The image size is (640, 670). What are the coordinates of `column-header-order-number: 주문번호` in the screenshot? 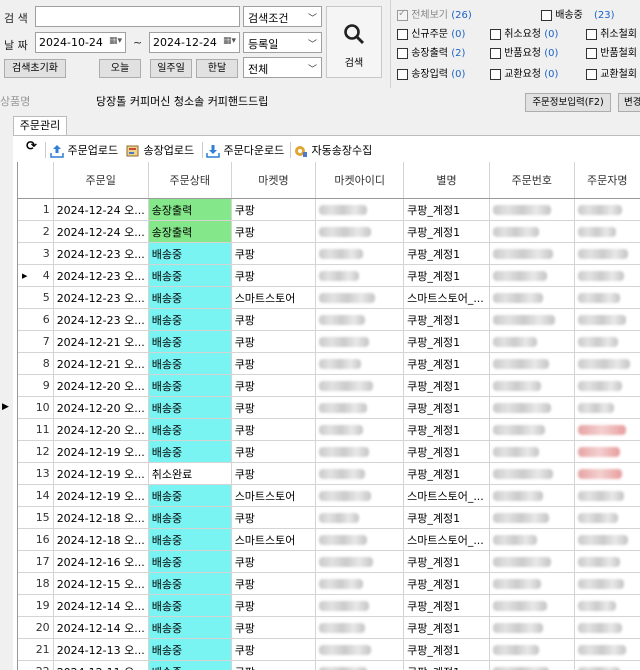 It's located at (532, 180).